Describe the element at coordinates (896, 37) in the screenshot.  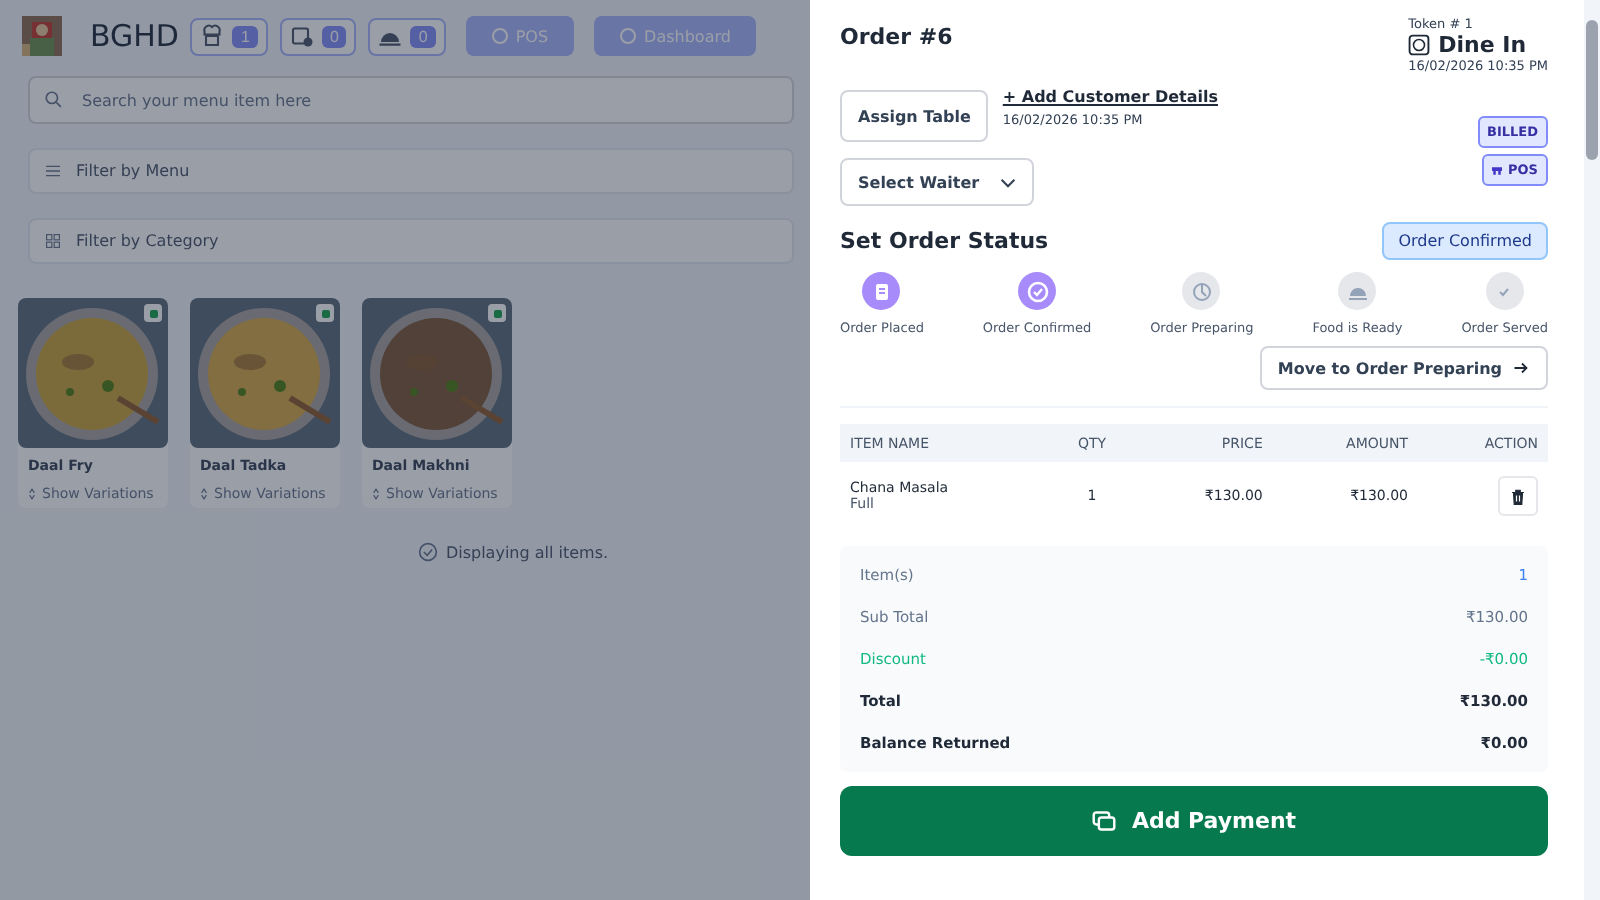
I see `order-title: Order #6` at that location.